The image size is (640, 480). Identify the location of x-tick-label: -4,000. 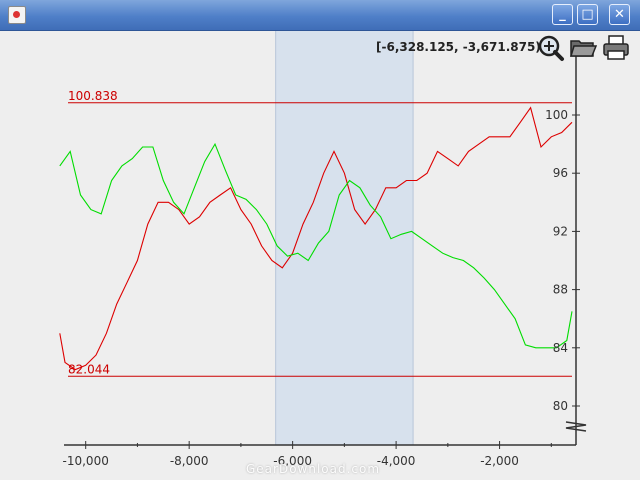
(396, 461).